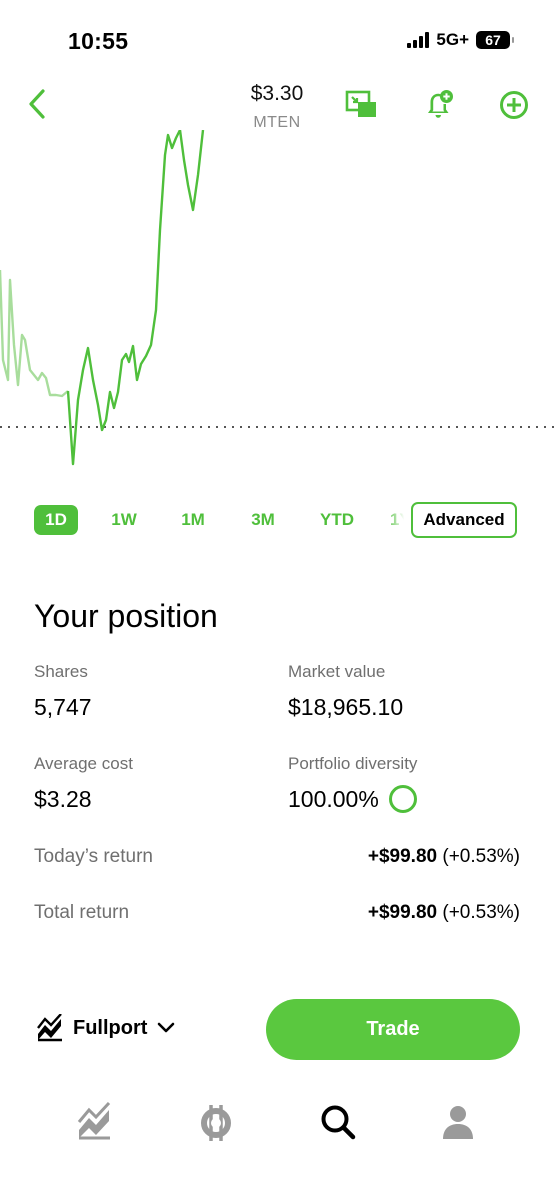 The height and width of the screenshot is (1200, 554). I want to click on todays-return-percent: (+0.53%), so click(481, 856).